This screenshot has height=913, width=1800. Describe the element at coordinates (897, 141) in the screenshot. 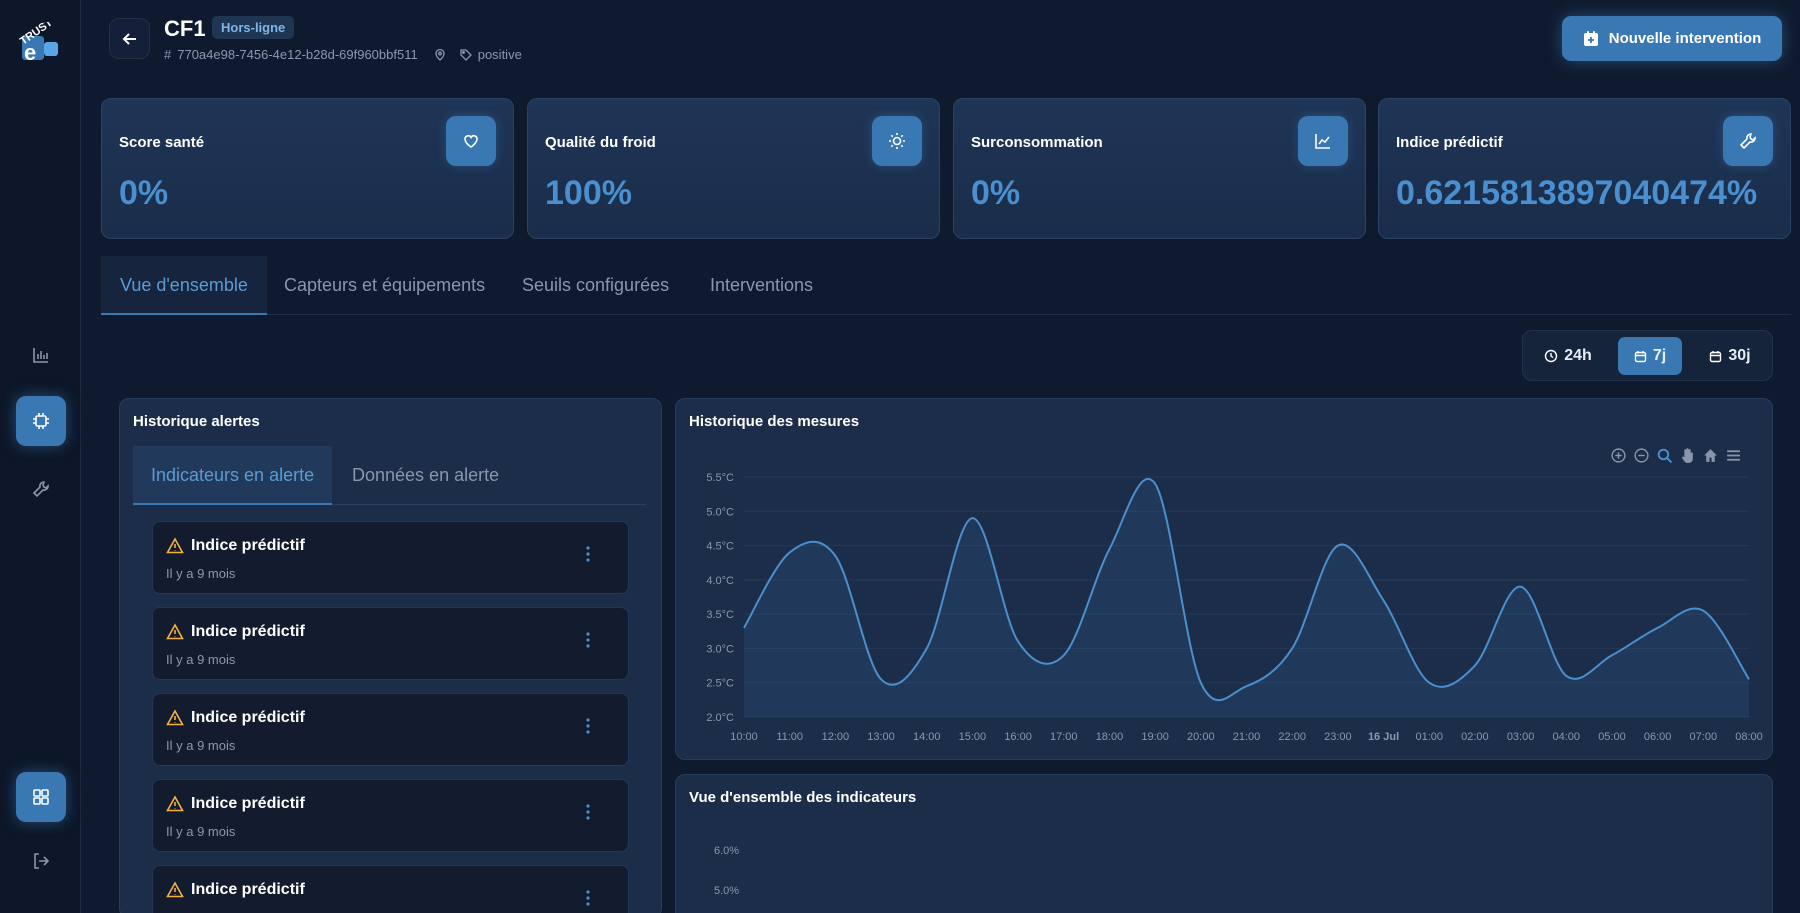

I see `sun-icon` at that location.